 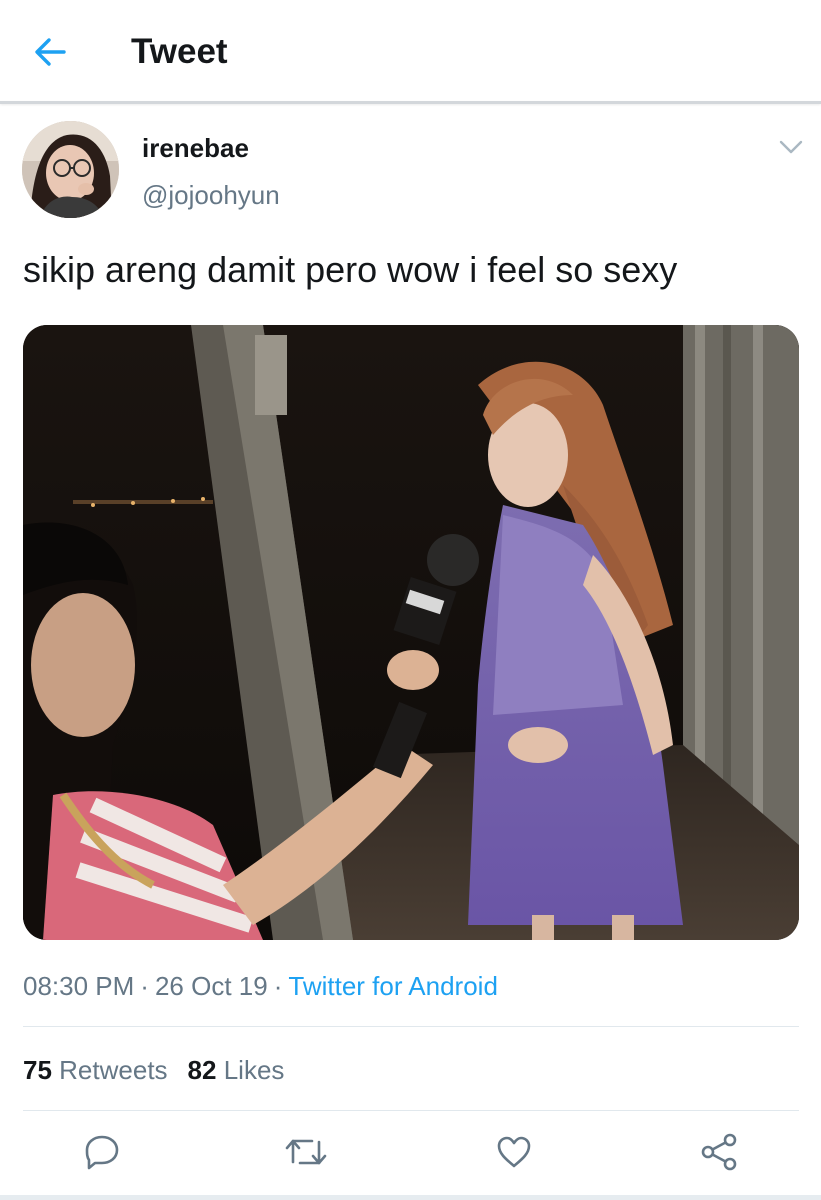 I want to click on tweet-stats: 75 Retweets 82 Likes, so click(x=153, y=1070).